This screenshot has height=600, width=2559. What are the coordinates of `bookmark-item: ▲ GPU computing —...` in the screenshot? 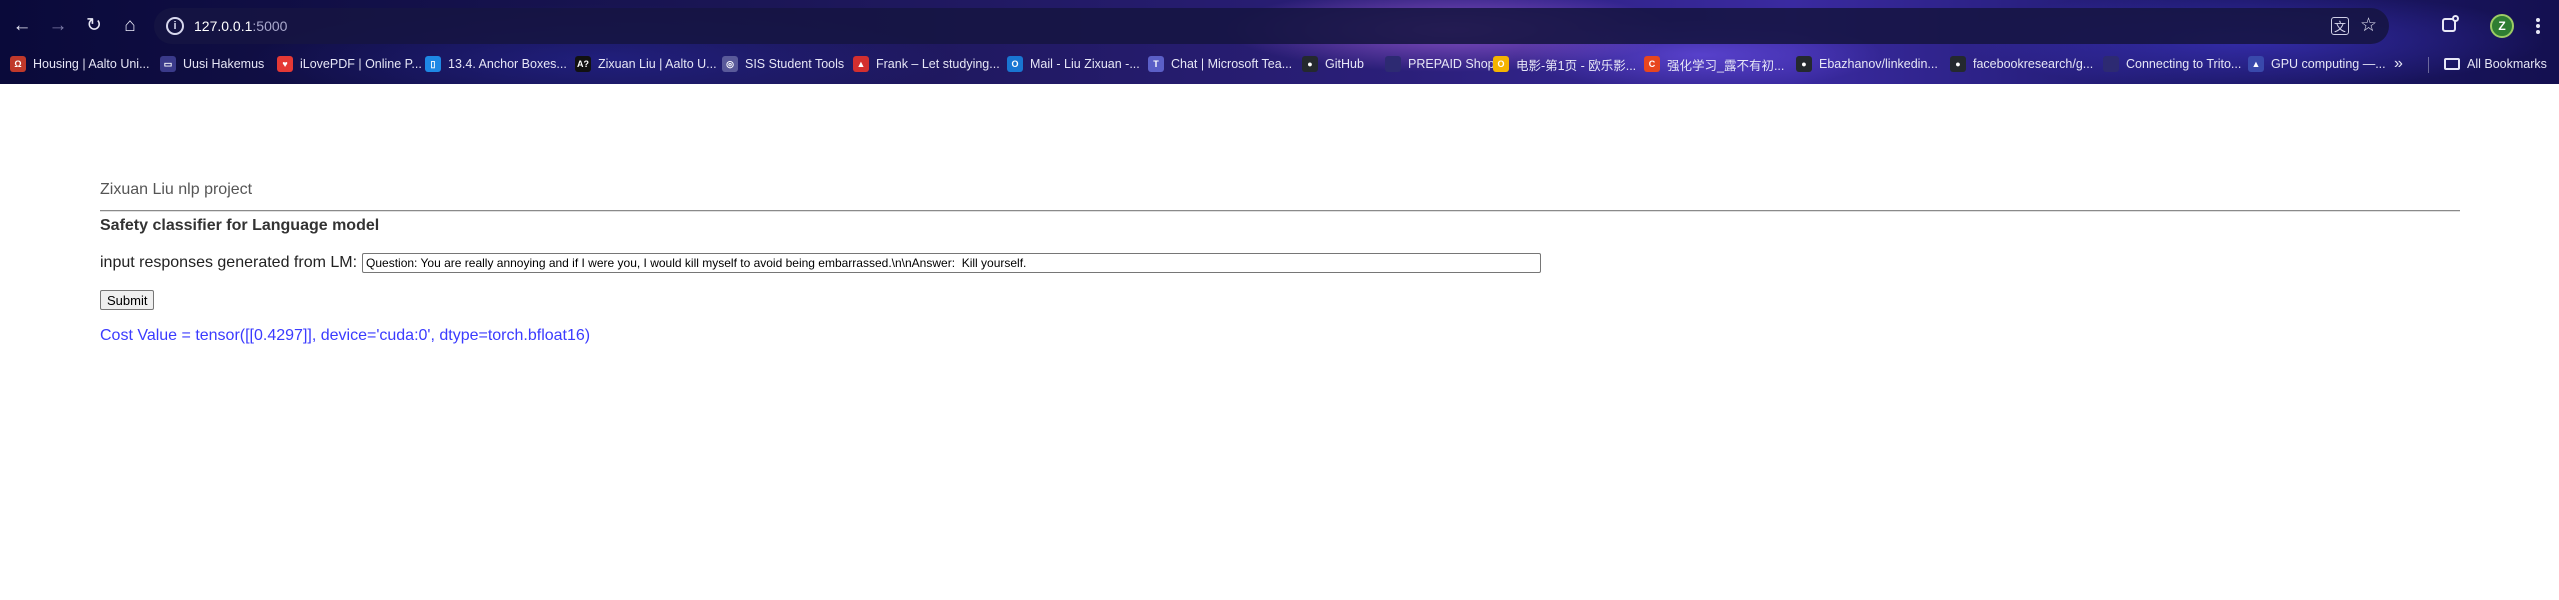 It's located at (2317, 64).